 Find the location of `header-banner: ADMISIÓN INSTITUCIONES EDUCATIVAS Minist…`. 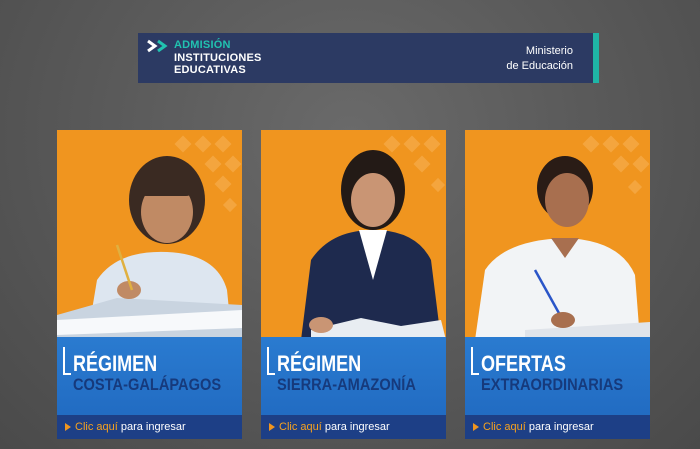

header-banner: ADMISIÓN INSTITUCIONES EDUCATIVAS Minist… is located at coordinates (368, 58).